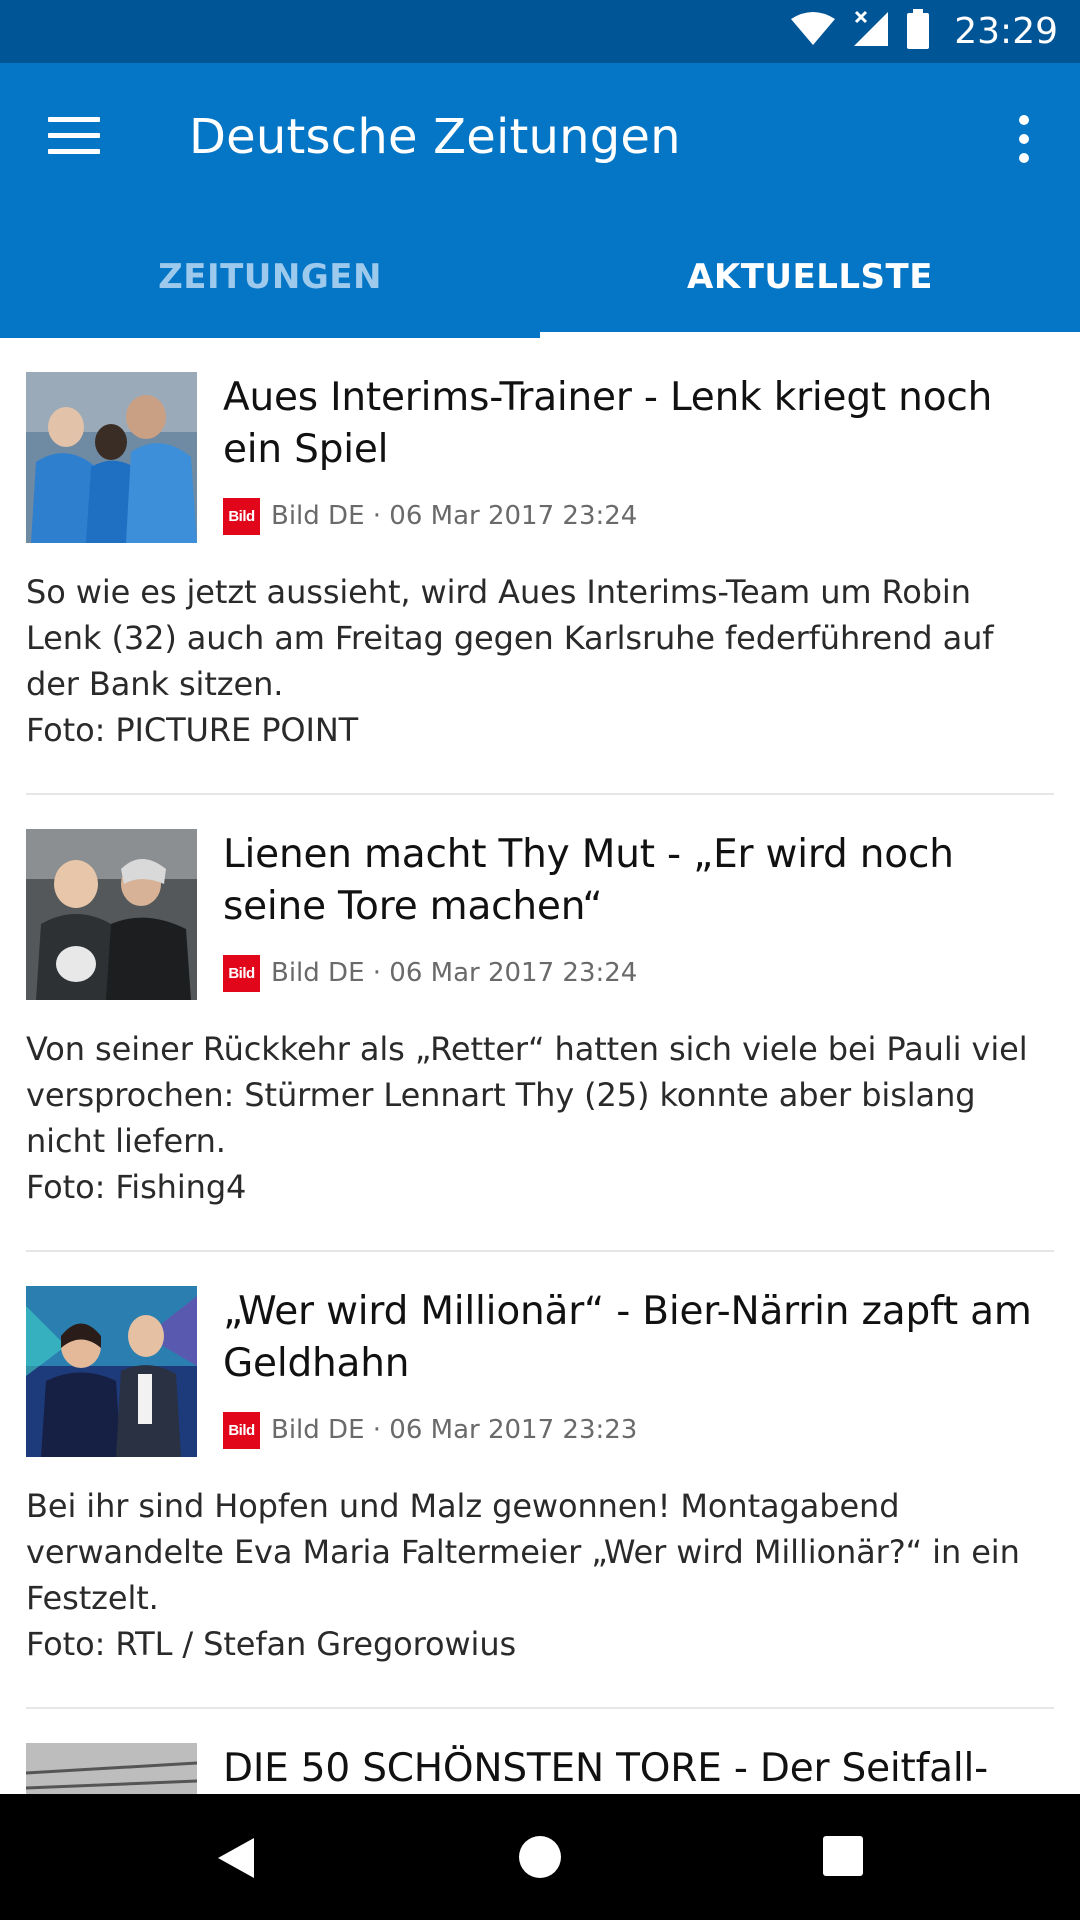 The image size is (1080, 1920). I want to click on hamburger-menu-icon, so click(74, 139).